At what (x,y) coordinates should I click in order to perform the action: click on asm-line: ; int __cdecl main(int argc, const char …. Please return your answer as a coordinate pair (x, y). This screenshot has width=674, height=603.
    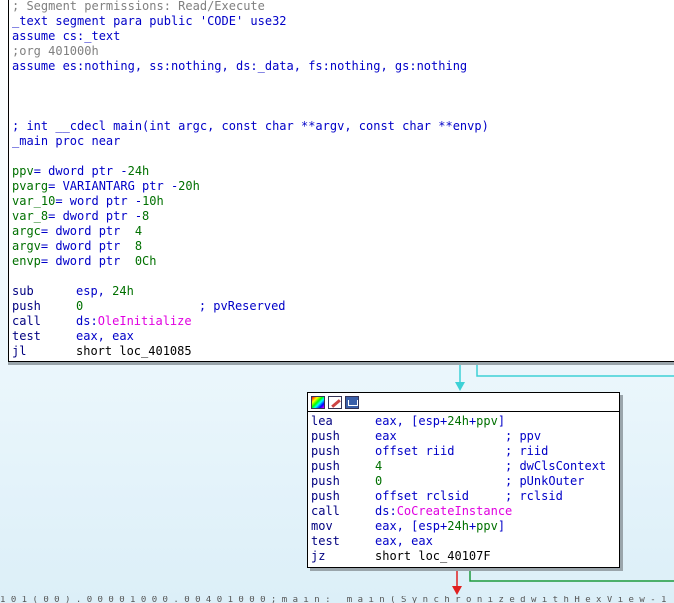
    Looking at the image, I should click on (343, 126).